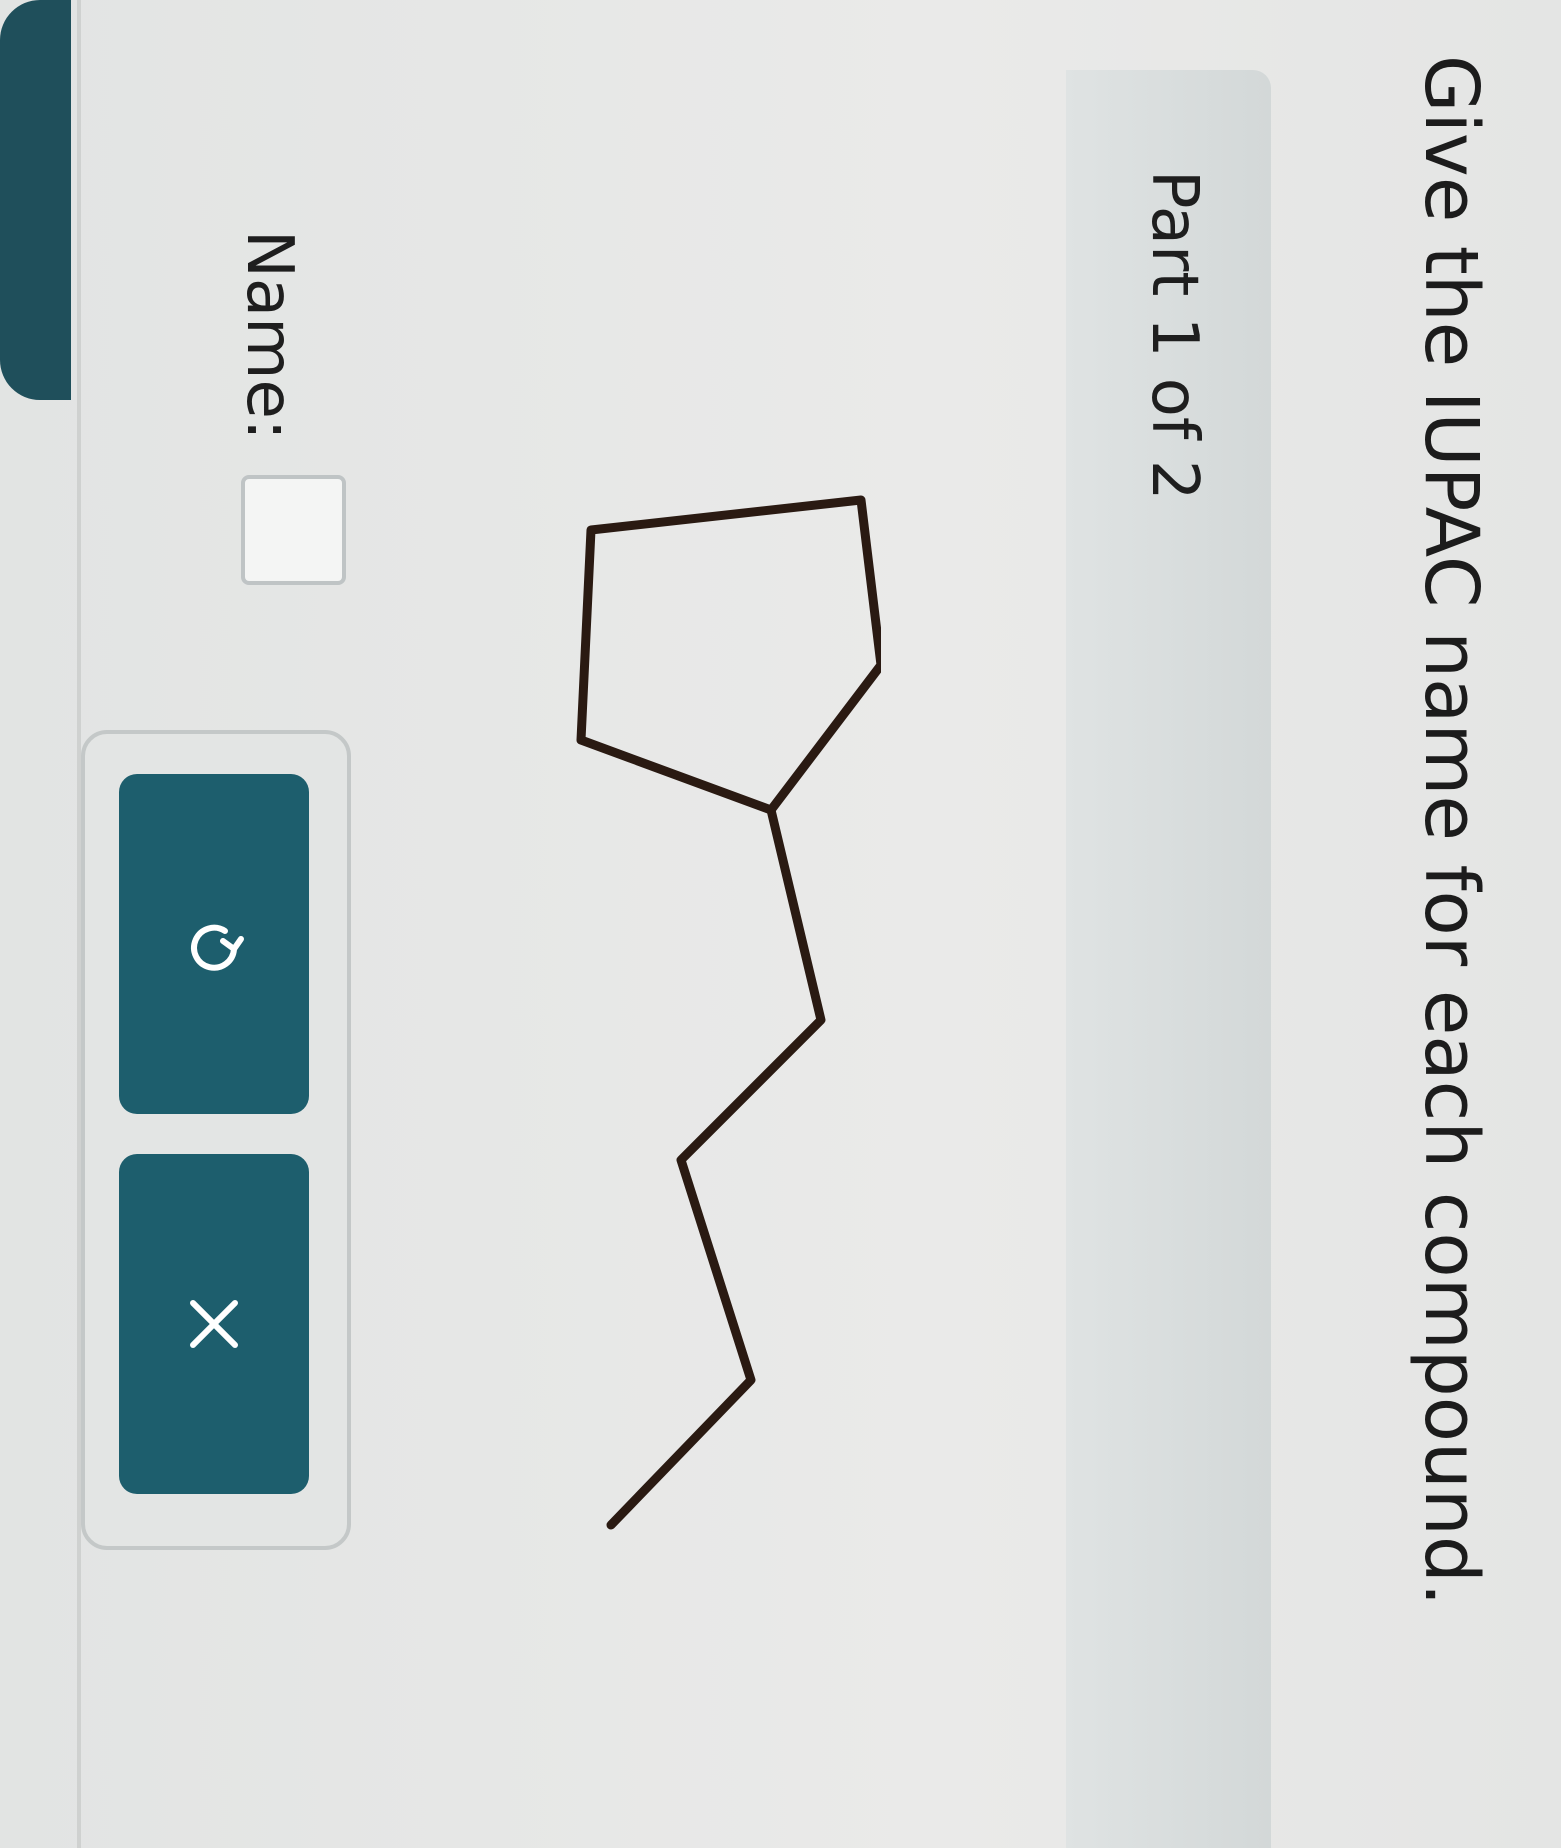 Image resolution: width=1561 pixels, height=1848 pixels. Describe the element at coordinates (217, 947) in the screenshot. I see `undo-icon` at that location.